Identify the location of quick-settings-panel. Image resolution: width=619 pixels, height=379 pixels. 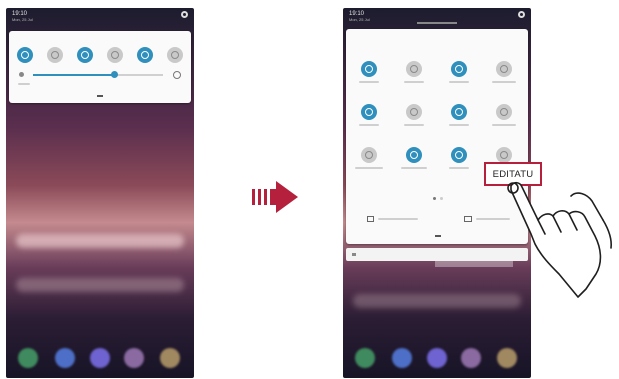
(100, 67).